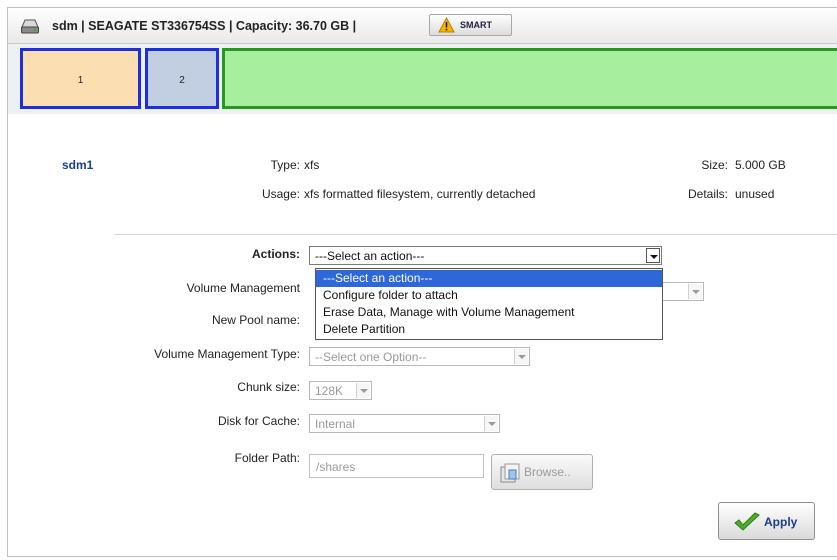 The width and height of the screenshot is (837, 560). I want to click on actions-select: ---Select an action---, so click(485, 255).